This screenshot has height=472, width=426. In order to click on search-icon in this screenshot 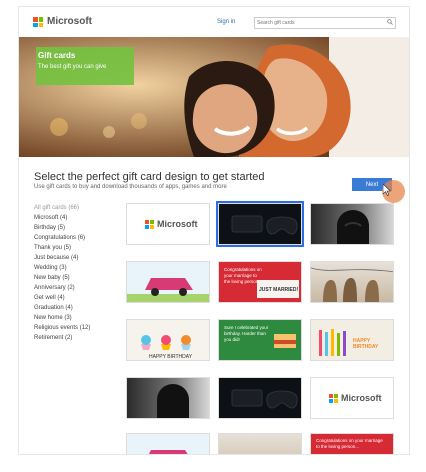, I will do `click(390, 22)`.